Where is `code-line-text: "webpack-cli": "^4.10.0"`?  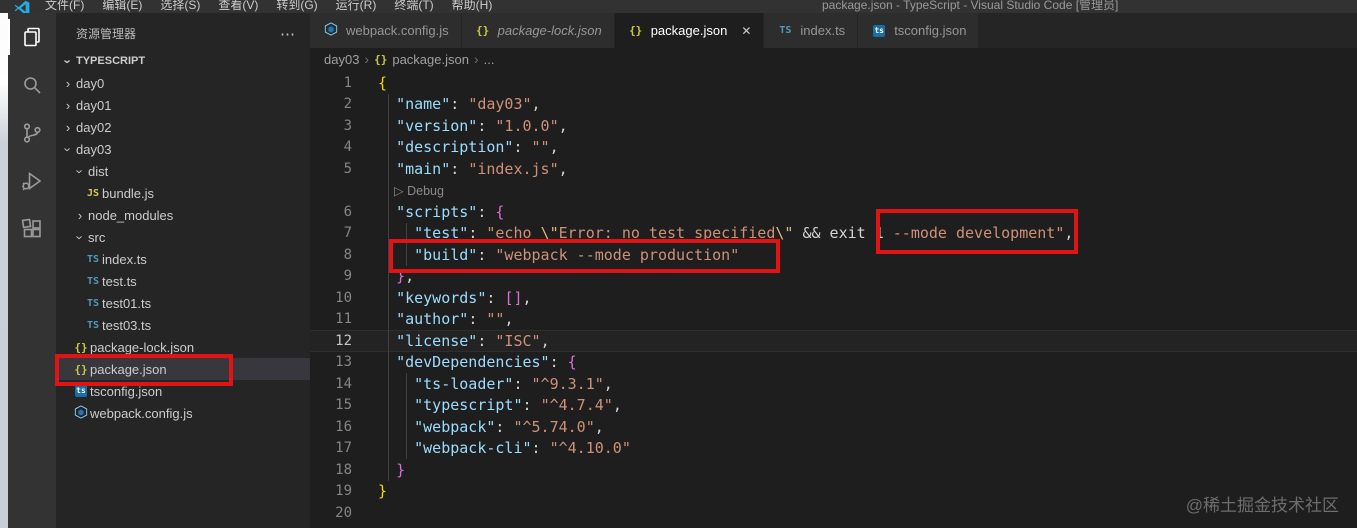 code-line-text: "webpack-cli": "^4.10.0" is located at coordinates (522, 448).